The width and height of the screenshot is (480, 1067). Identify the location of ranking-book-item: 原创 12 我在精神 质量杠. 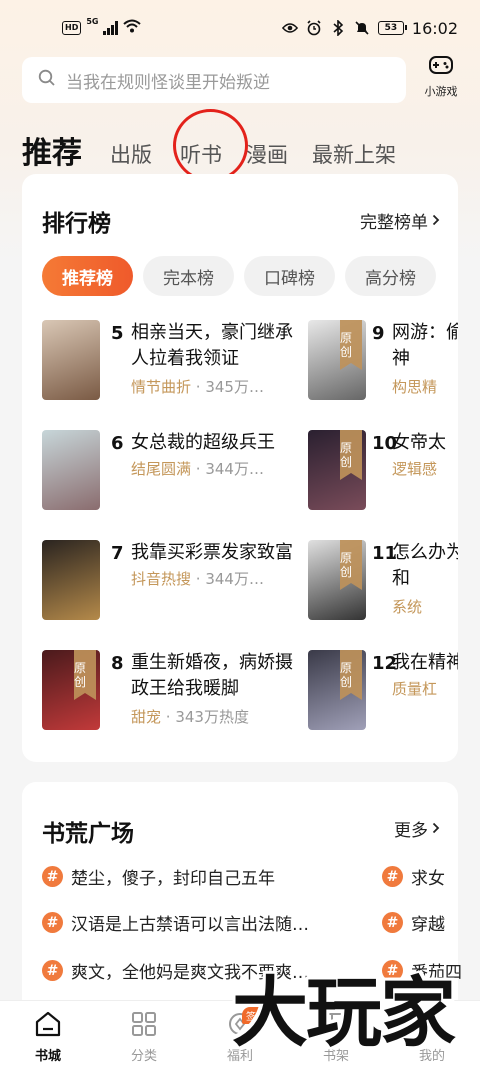
(383, 705).